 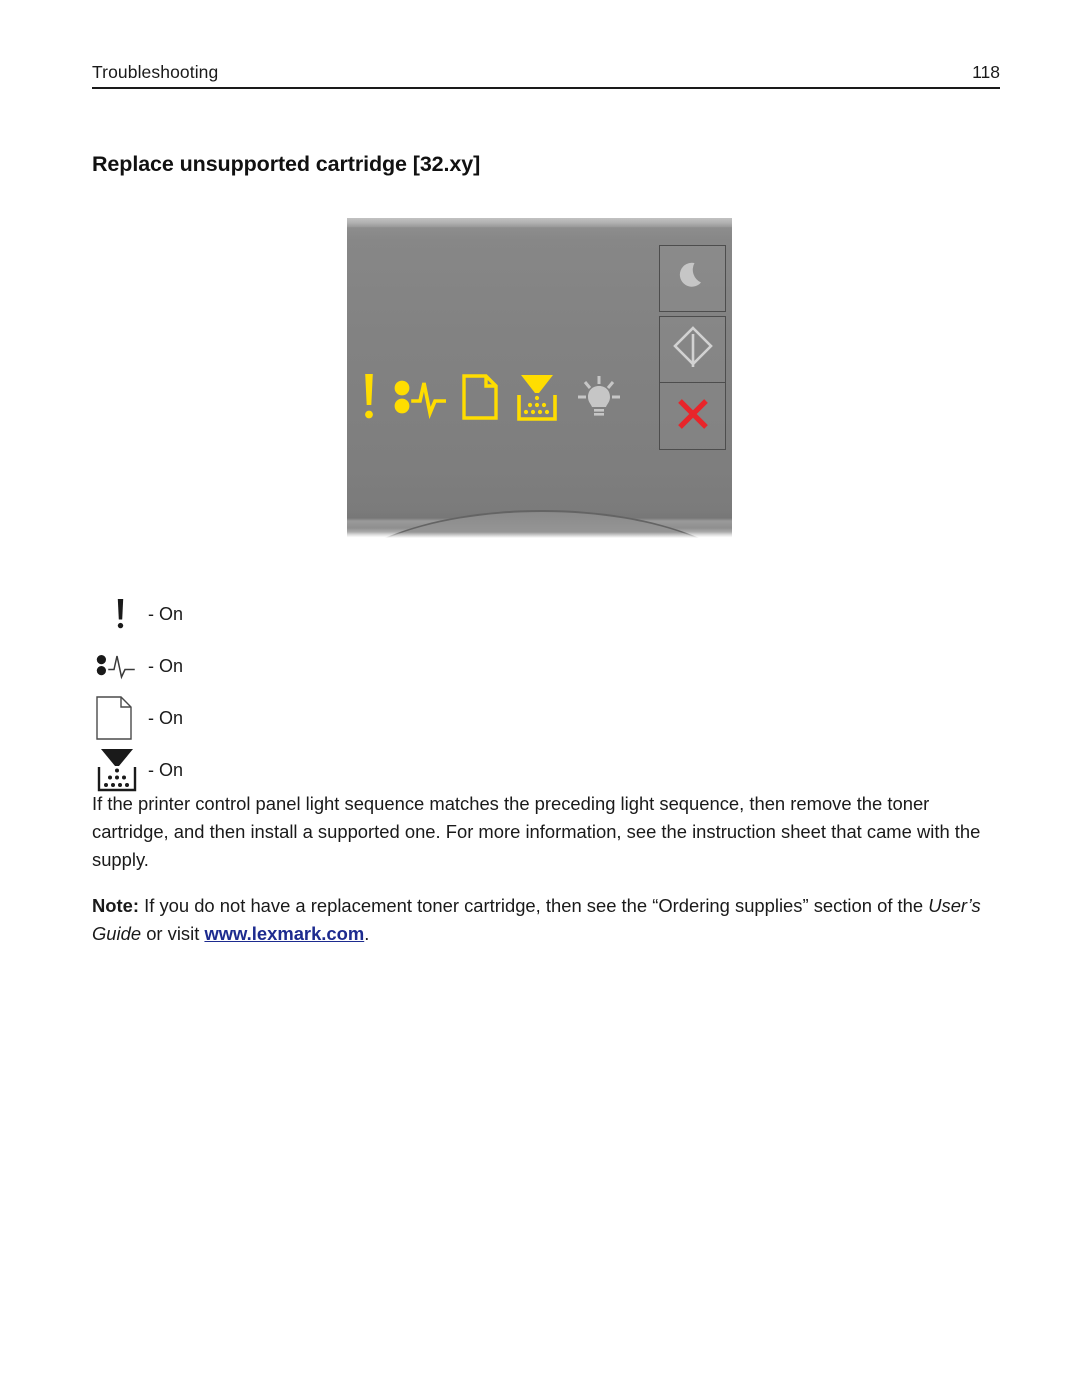 What do you see at coordinates (256, 718) in the screenshot?
I see `legend-row-load-paper: - On` at bounding box center [256, 718].